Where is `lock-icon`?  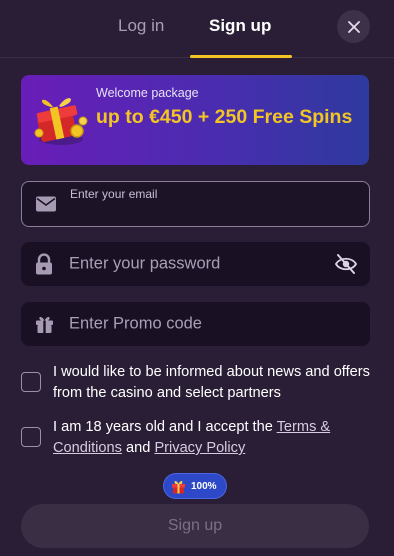
lock-icon is located at coordinates (44, 264).